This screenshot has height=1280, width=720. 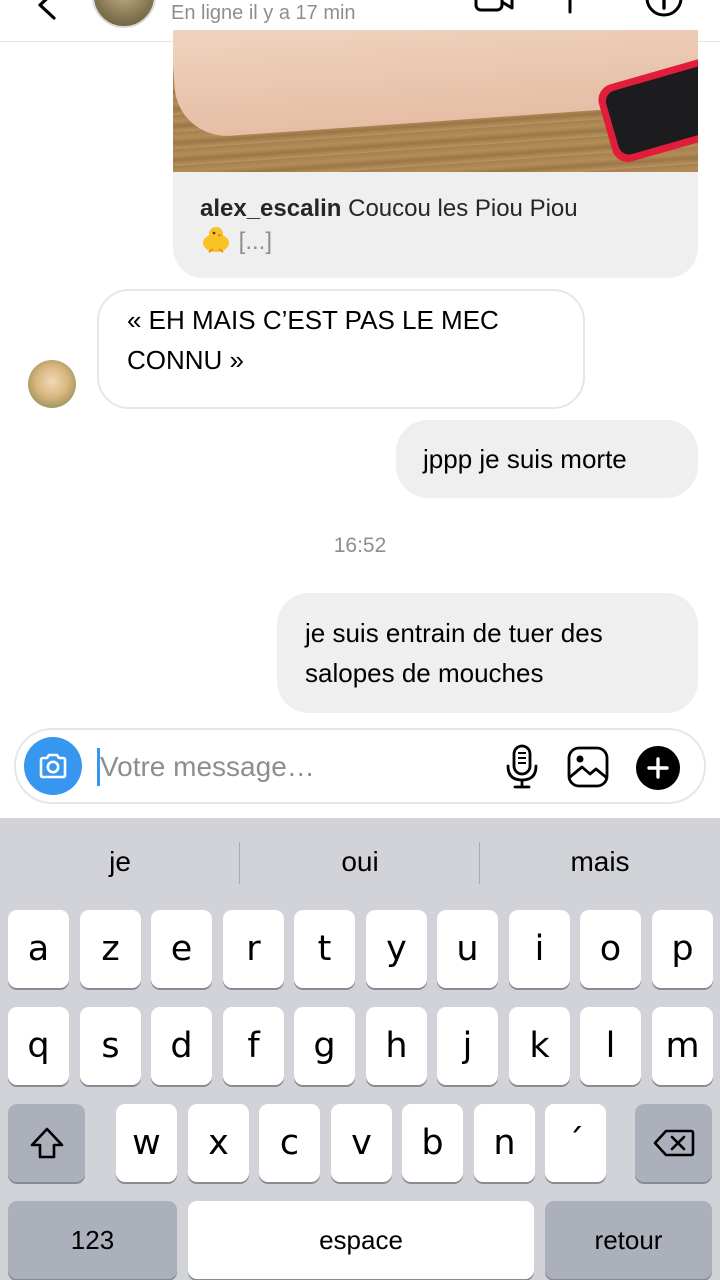 What do you see at coordinates (435, 101) in the screenshot?
I see `shared-post-image` at bounding box center [435, 101].